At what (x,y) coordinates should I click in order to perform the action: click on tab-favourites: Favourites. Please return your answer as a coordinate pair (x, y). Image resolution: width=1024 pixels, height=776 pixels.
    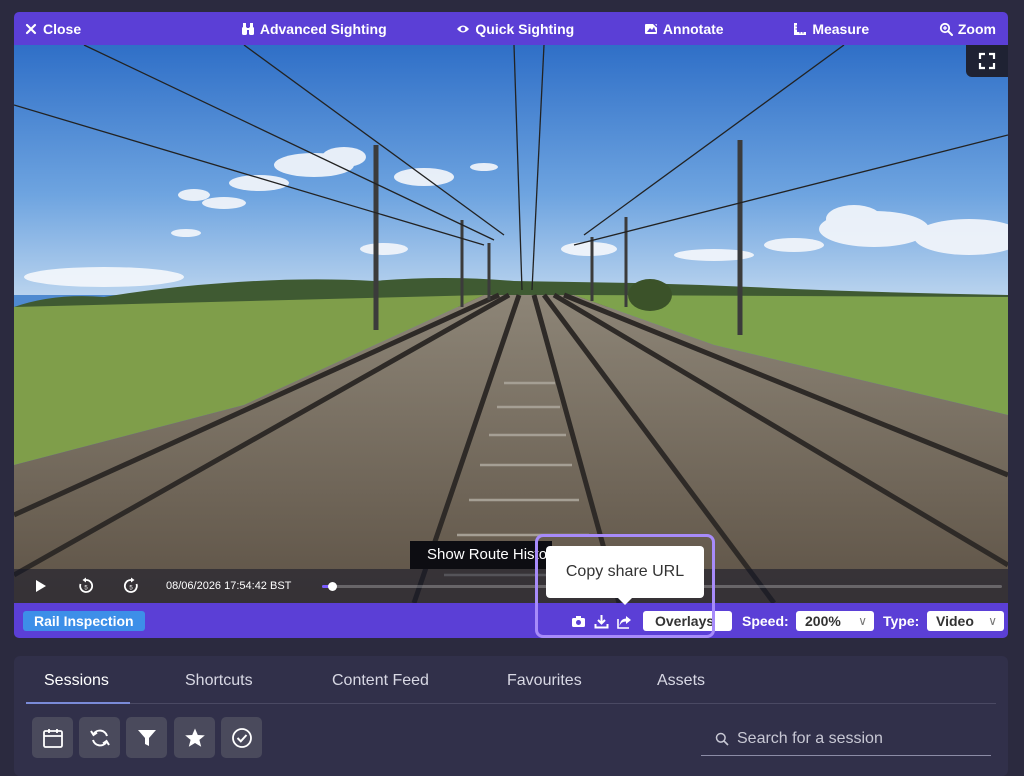
    Looking at the image, I should click on (544, 681).